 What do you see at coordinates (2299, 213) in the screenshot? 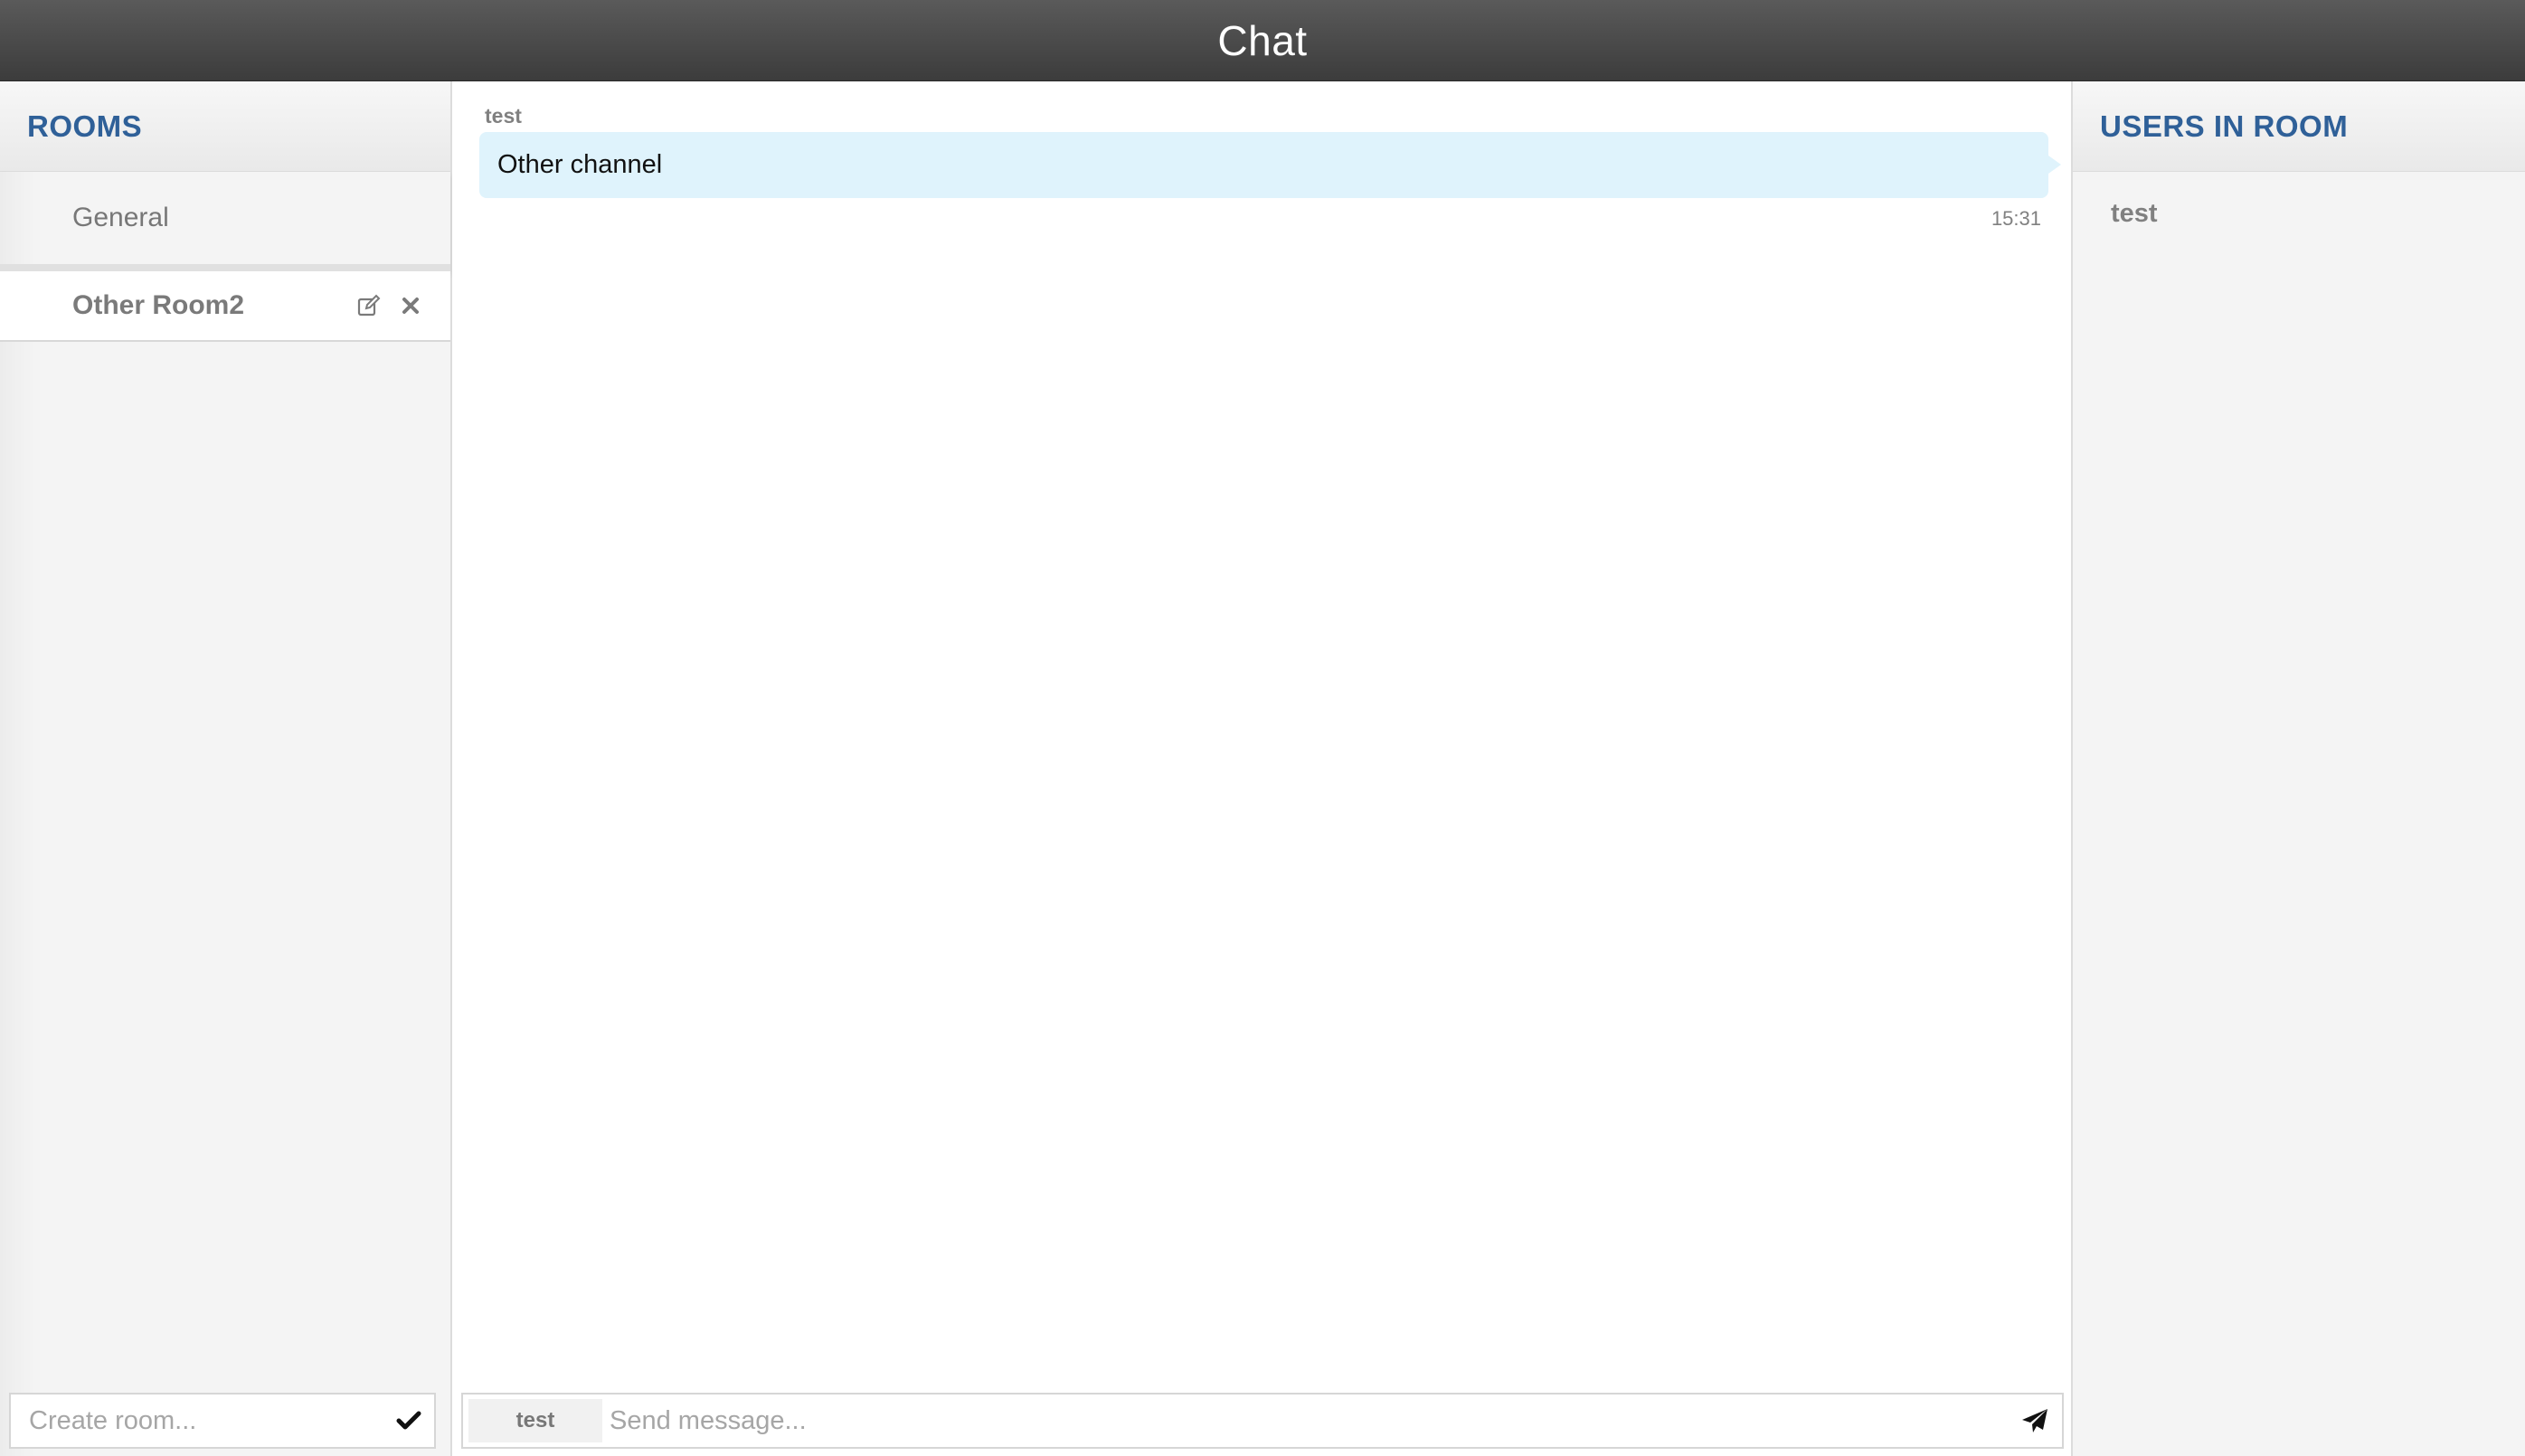
I see `user-list-item: test` at bounding box center [2299, 213].